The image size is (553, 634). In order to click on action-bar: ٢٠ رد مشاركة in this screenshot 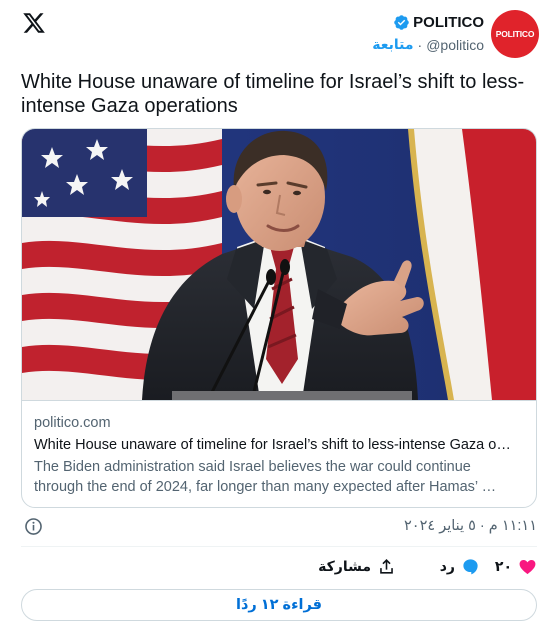, I will do `click(279, 568)`.